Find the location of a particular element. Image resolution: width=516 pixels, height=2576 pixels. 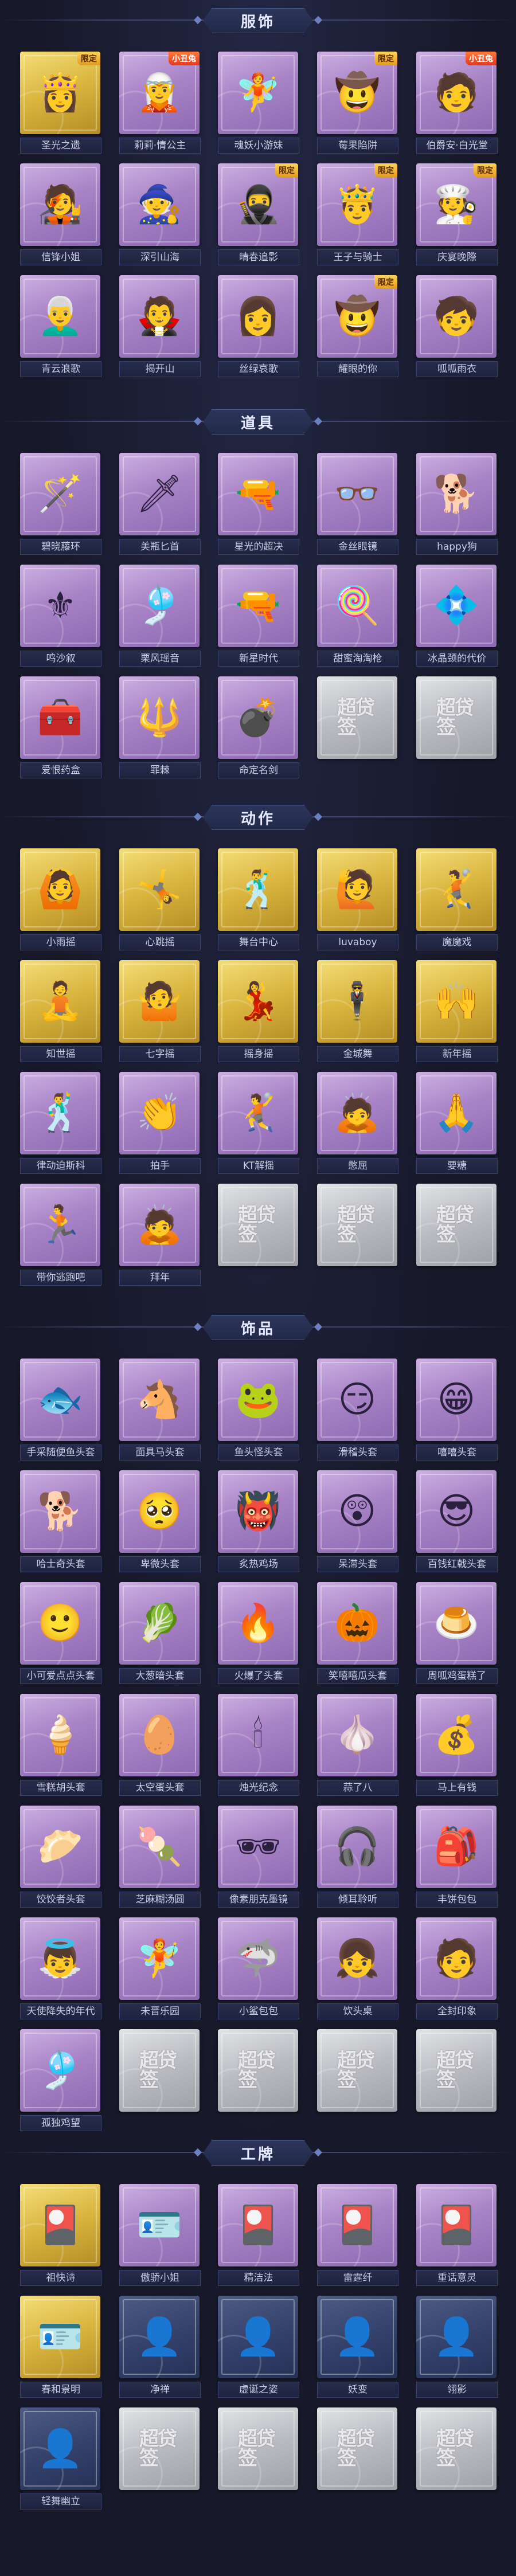

inventory-item: 🙆 小雨摇 is located at coordinates (60, 900).